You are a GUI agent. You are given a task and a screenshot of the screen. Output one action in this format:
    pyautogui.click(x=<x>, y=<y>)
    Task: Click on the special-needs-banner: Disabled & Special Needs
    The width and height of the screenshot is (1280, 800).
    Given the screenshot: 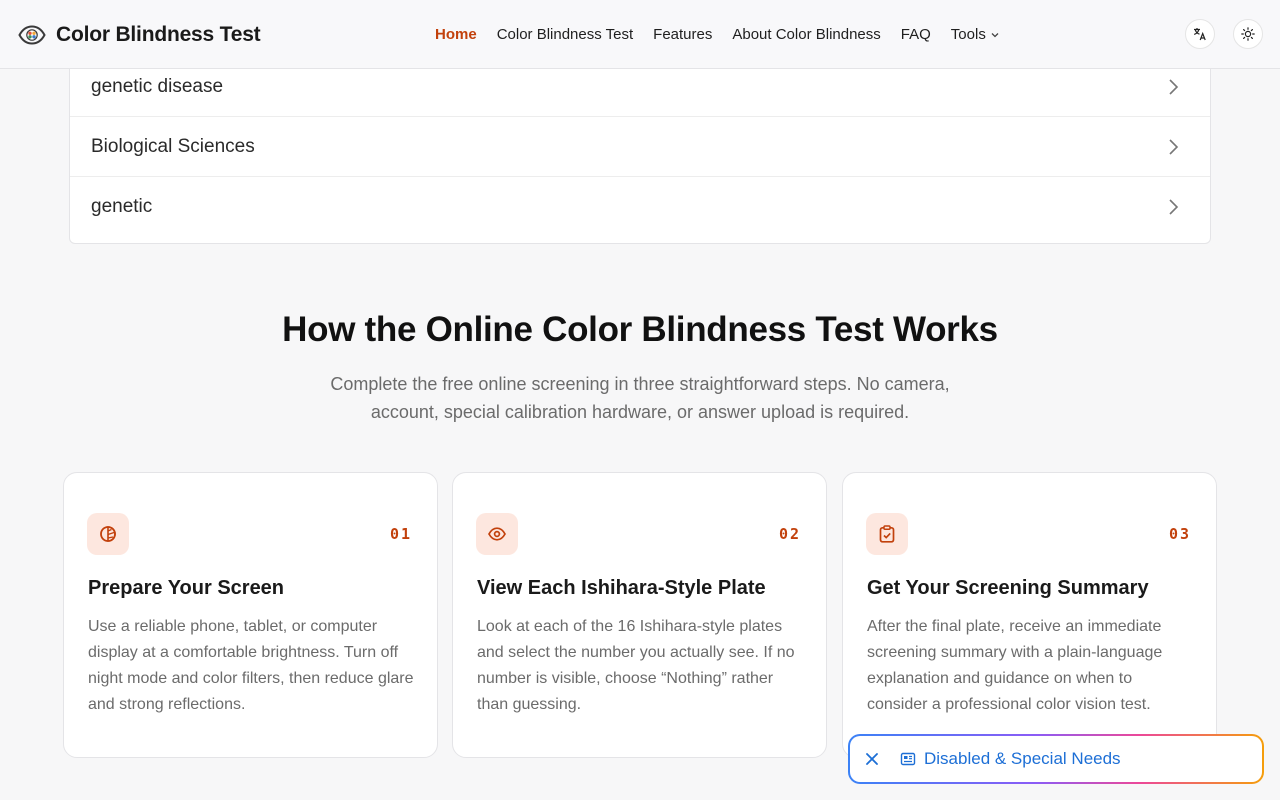 What is the action you would take?
    pyautogui.click(x=1056, y=759)
    